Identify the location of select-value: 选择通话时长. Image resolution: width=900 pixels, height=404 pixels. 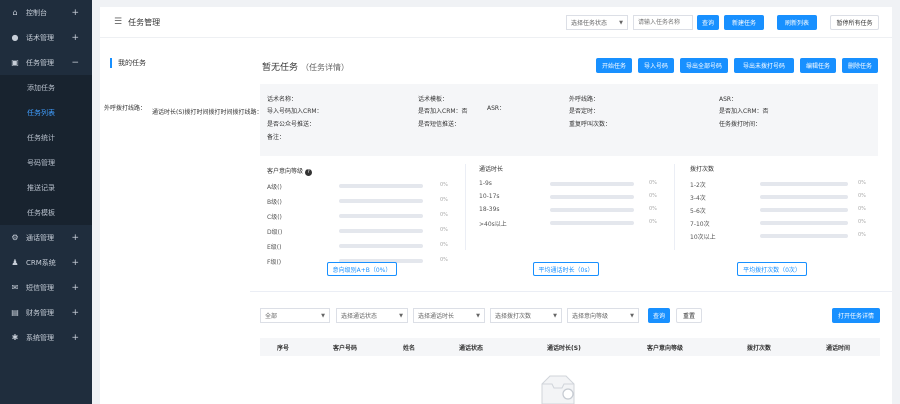
(436, 316).